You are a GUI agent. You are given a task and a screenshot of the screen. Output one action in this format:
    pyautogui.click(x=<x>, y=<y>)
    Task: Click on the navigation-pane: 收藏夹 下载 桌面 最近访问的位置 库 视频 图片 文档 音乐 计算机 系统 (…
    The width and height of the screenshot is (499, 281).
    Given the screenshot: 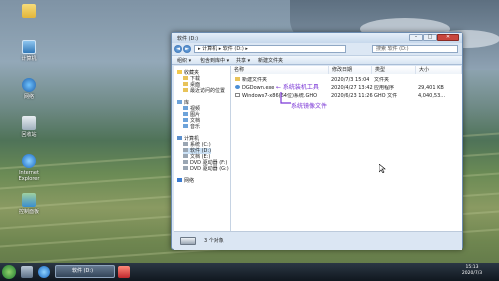 What is the action you would take?
    pyautogui.click(x=202, y=148)
    